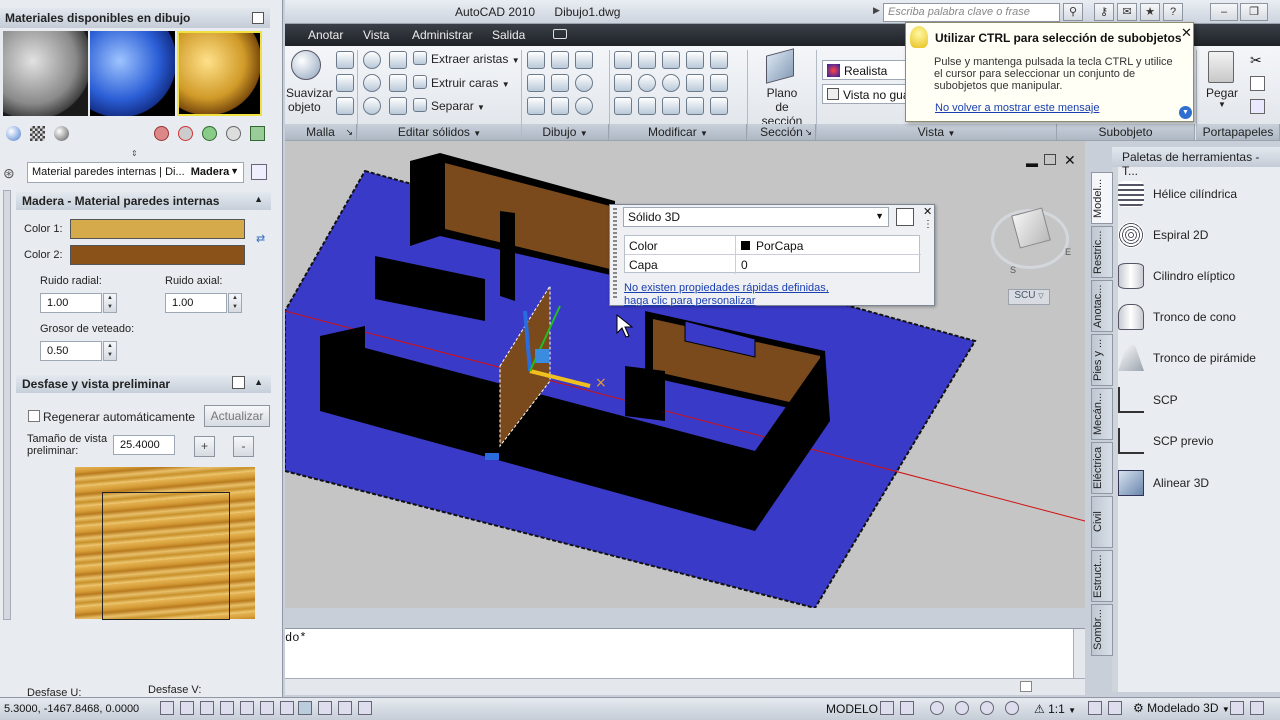 The height and width of the screenshot is (720, 1280). Describe the element at coordinates (685, 653) in the screenshot. I see `command-line: do*` at that location.